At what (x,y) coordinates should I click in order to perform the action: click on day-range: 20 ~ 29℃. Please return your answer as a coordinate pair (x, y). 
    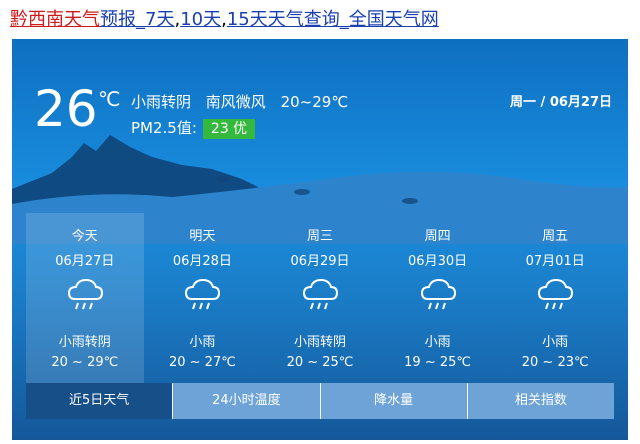
    Looking at the image, I should click on (85, 362).